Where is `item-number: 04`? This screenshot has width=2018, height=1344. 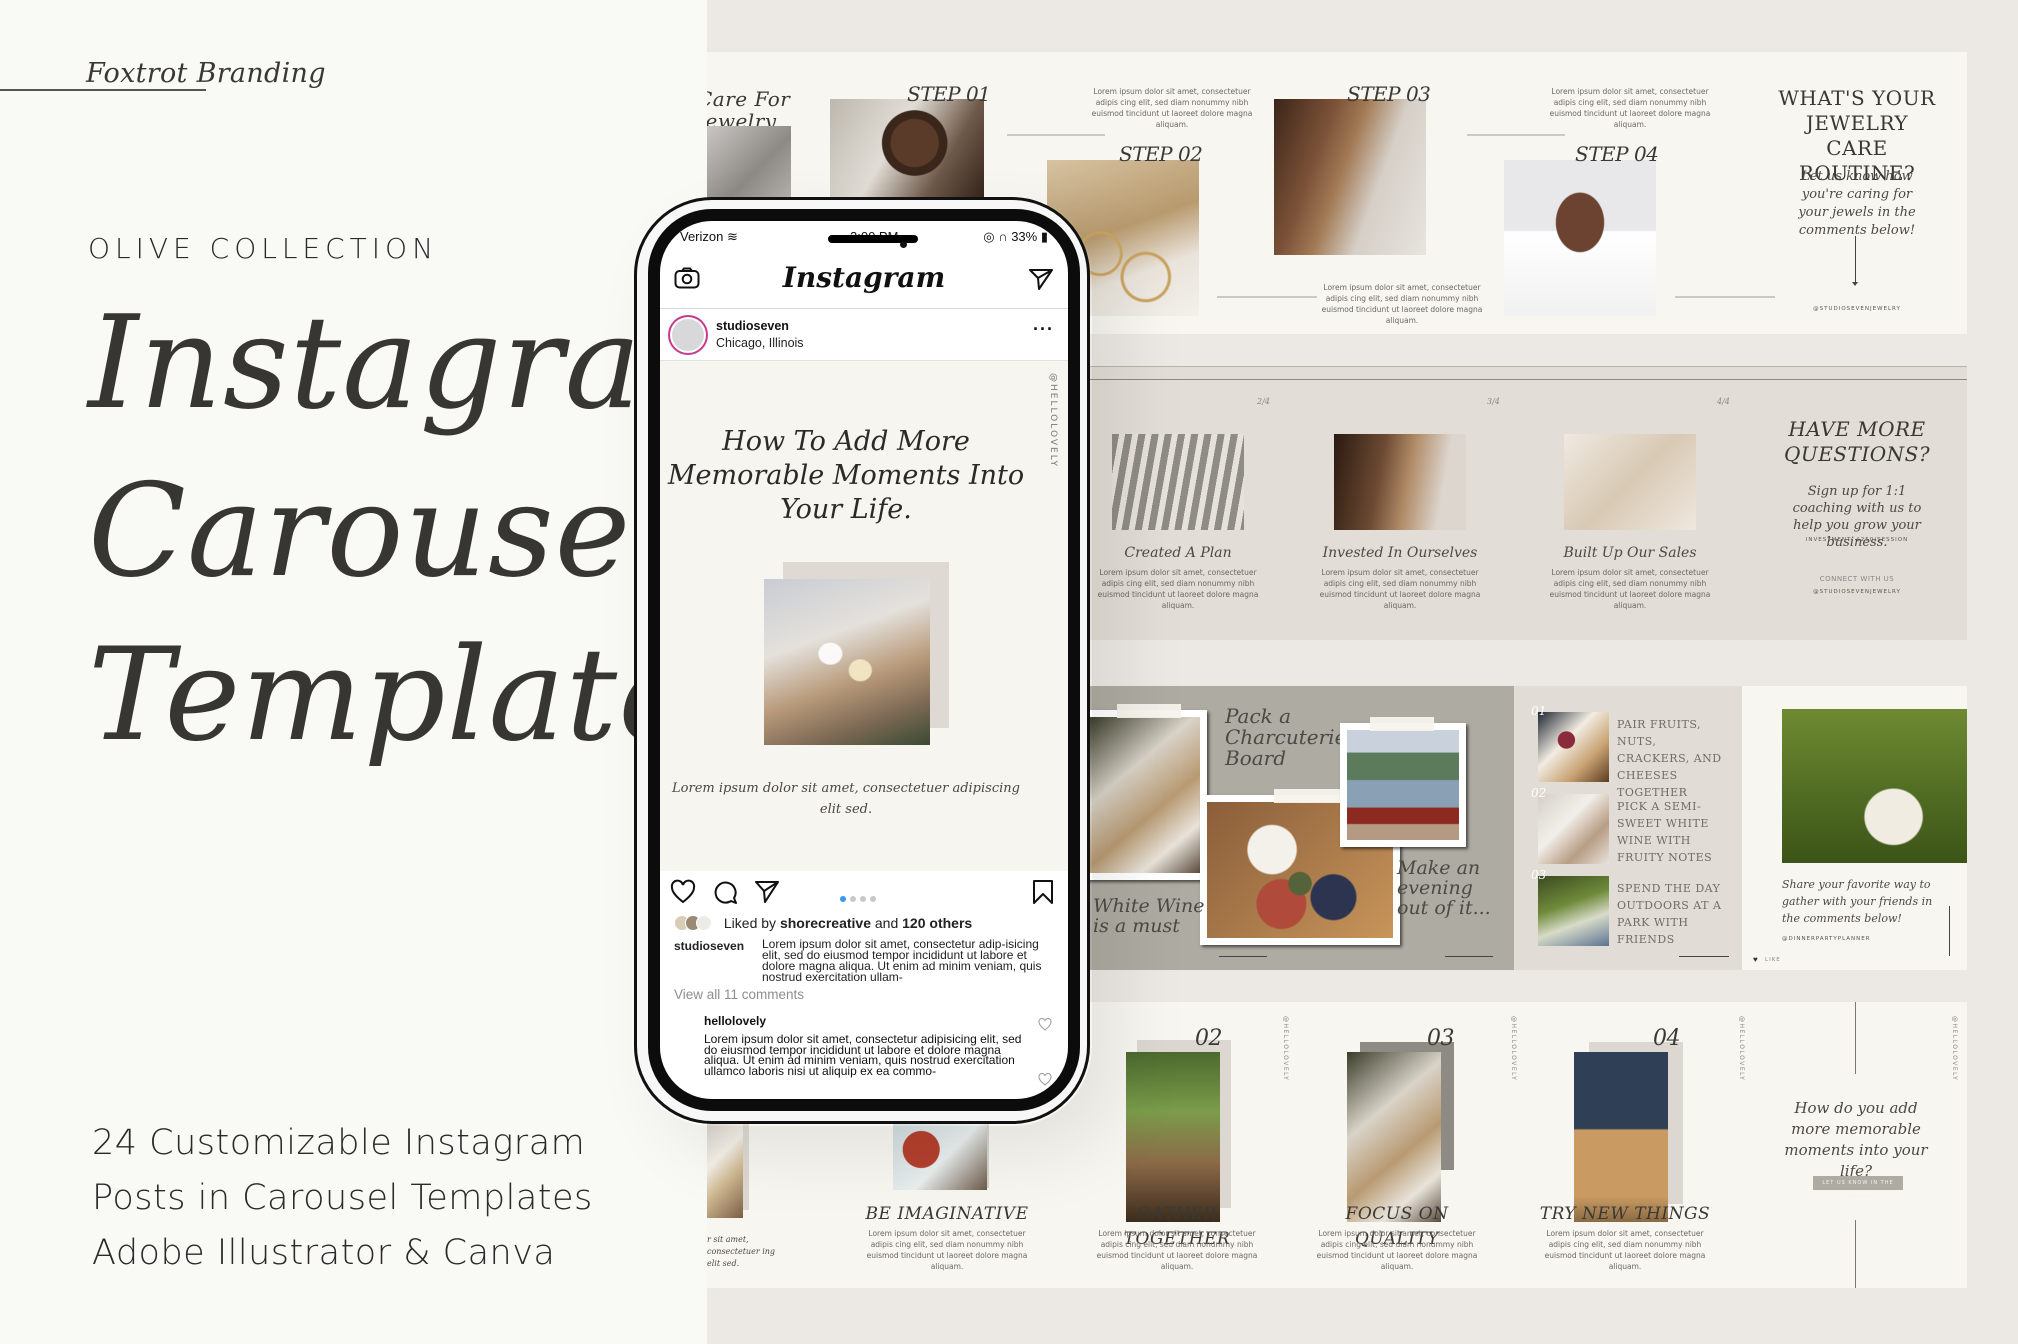
item-number: 04 is located at coordinates (1667, 1038).